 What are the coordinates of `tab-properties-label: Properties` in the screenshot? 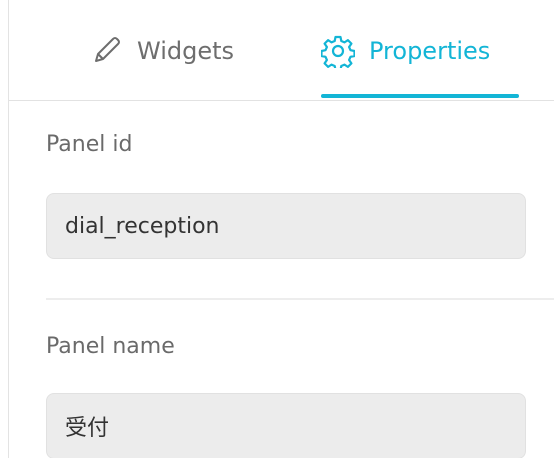 It's located at (430, 51).